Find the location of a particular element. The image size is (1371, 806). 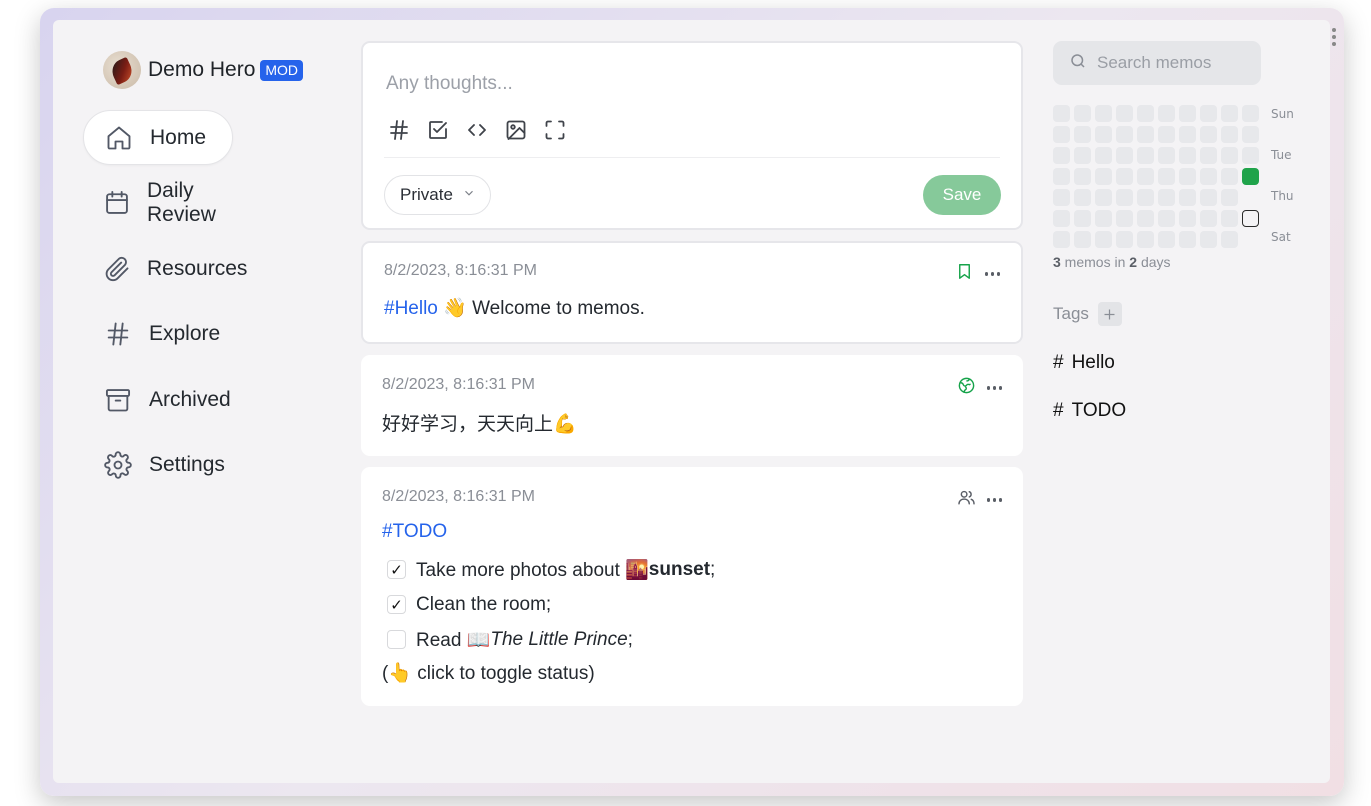

user-banner: Demo Hero MOD is located at coordinates (198, 70).